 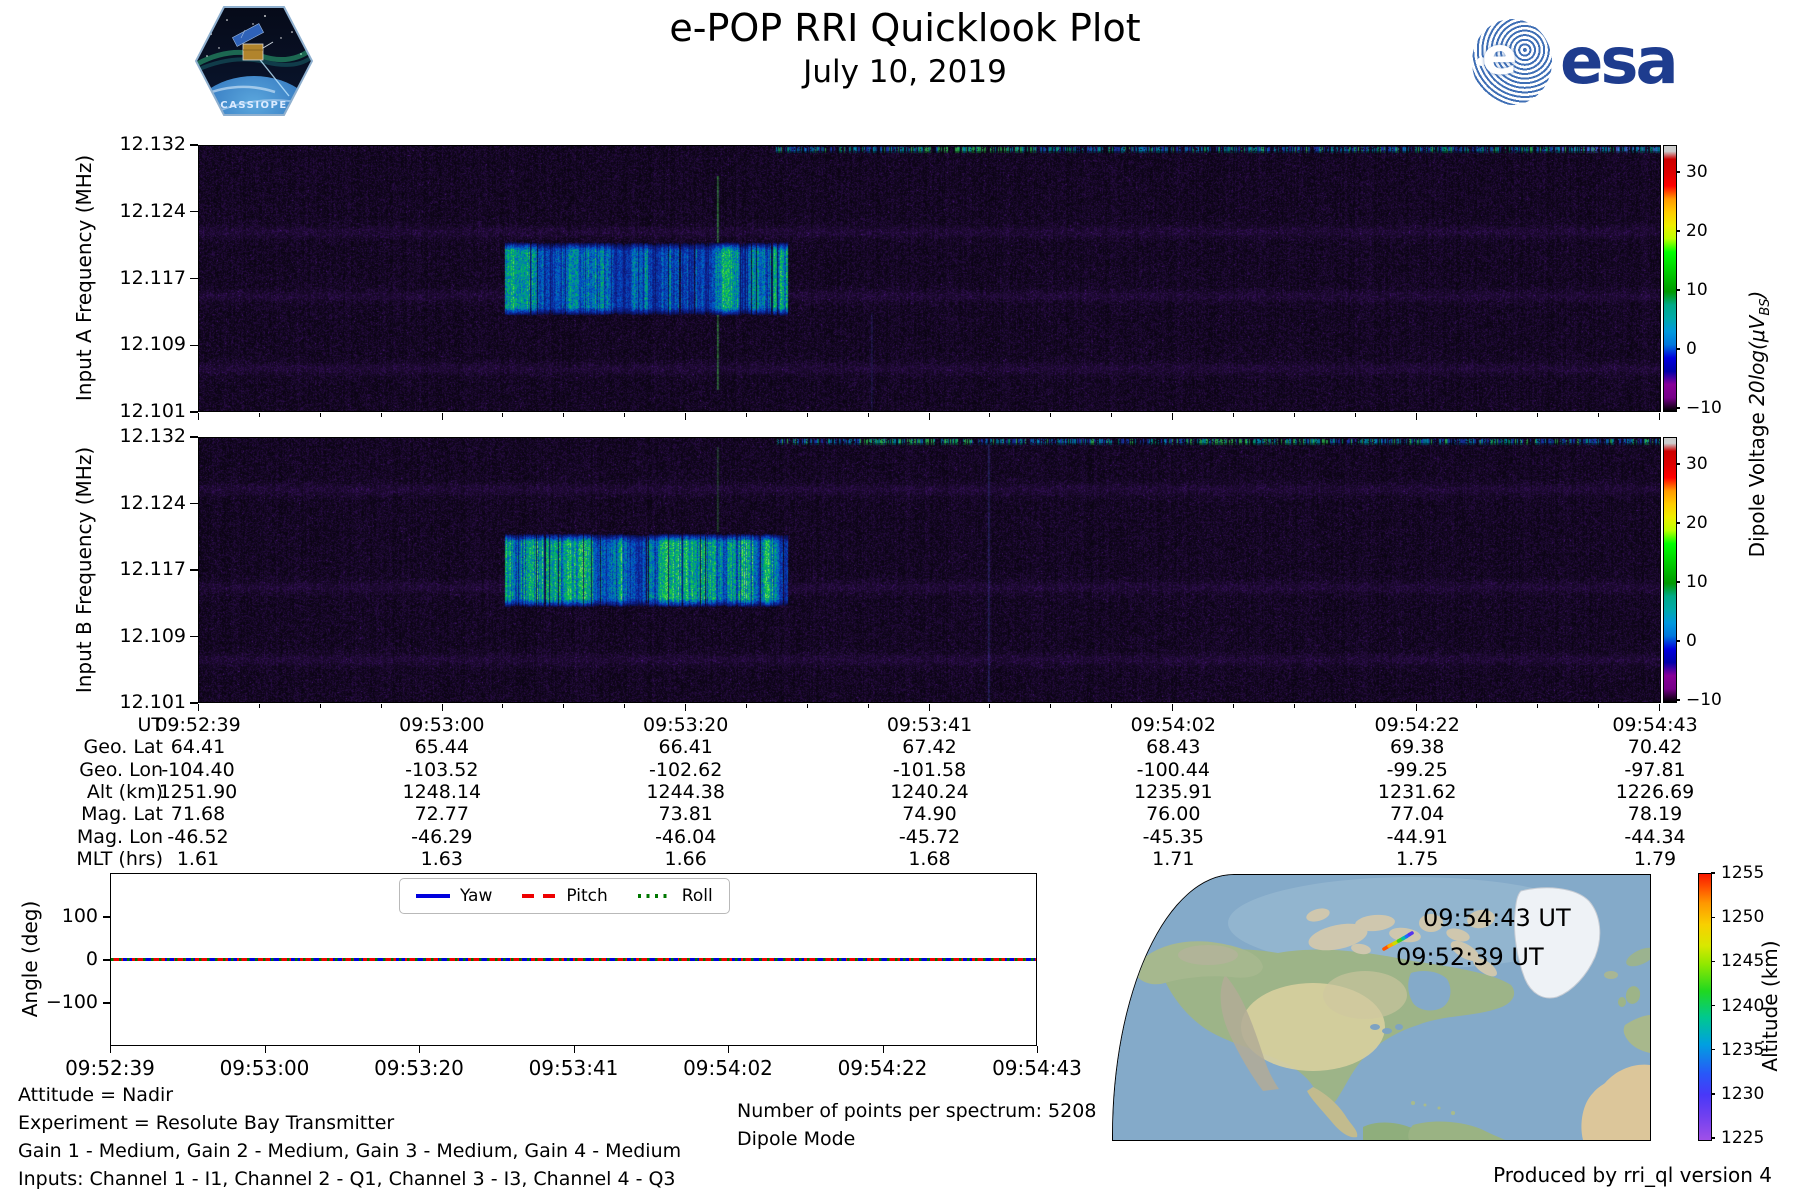 I want to click on ephemeris-value: -100.44, so click(x=1173, y=769).